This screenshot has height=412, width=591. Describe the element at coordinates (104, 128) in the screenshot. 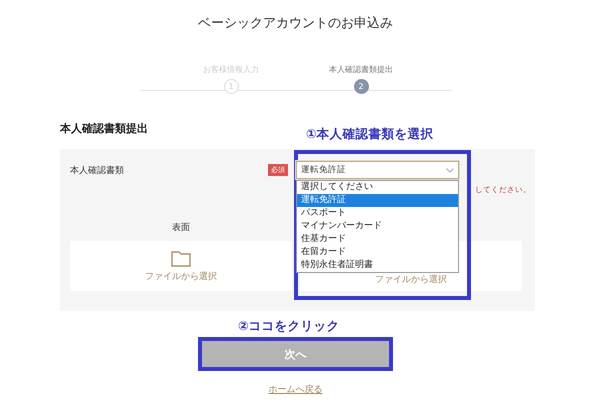

I see `section-title: 本人確認書類提出` at that location.